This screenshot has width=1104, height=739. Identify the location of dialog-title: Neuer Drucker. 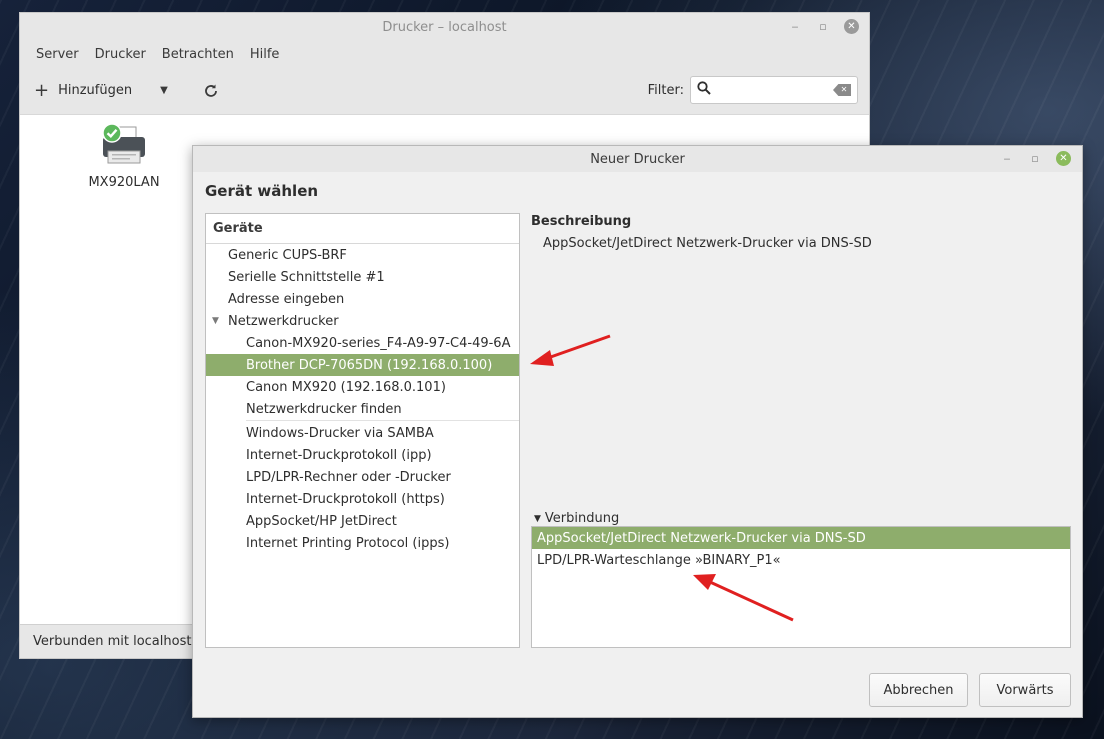
(637, 159).